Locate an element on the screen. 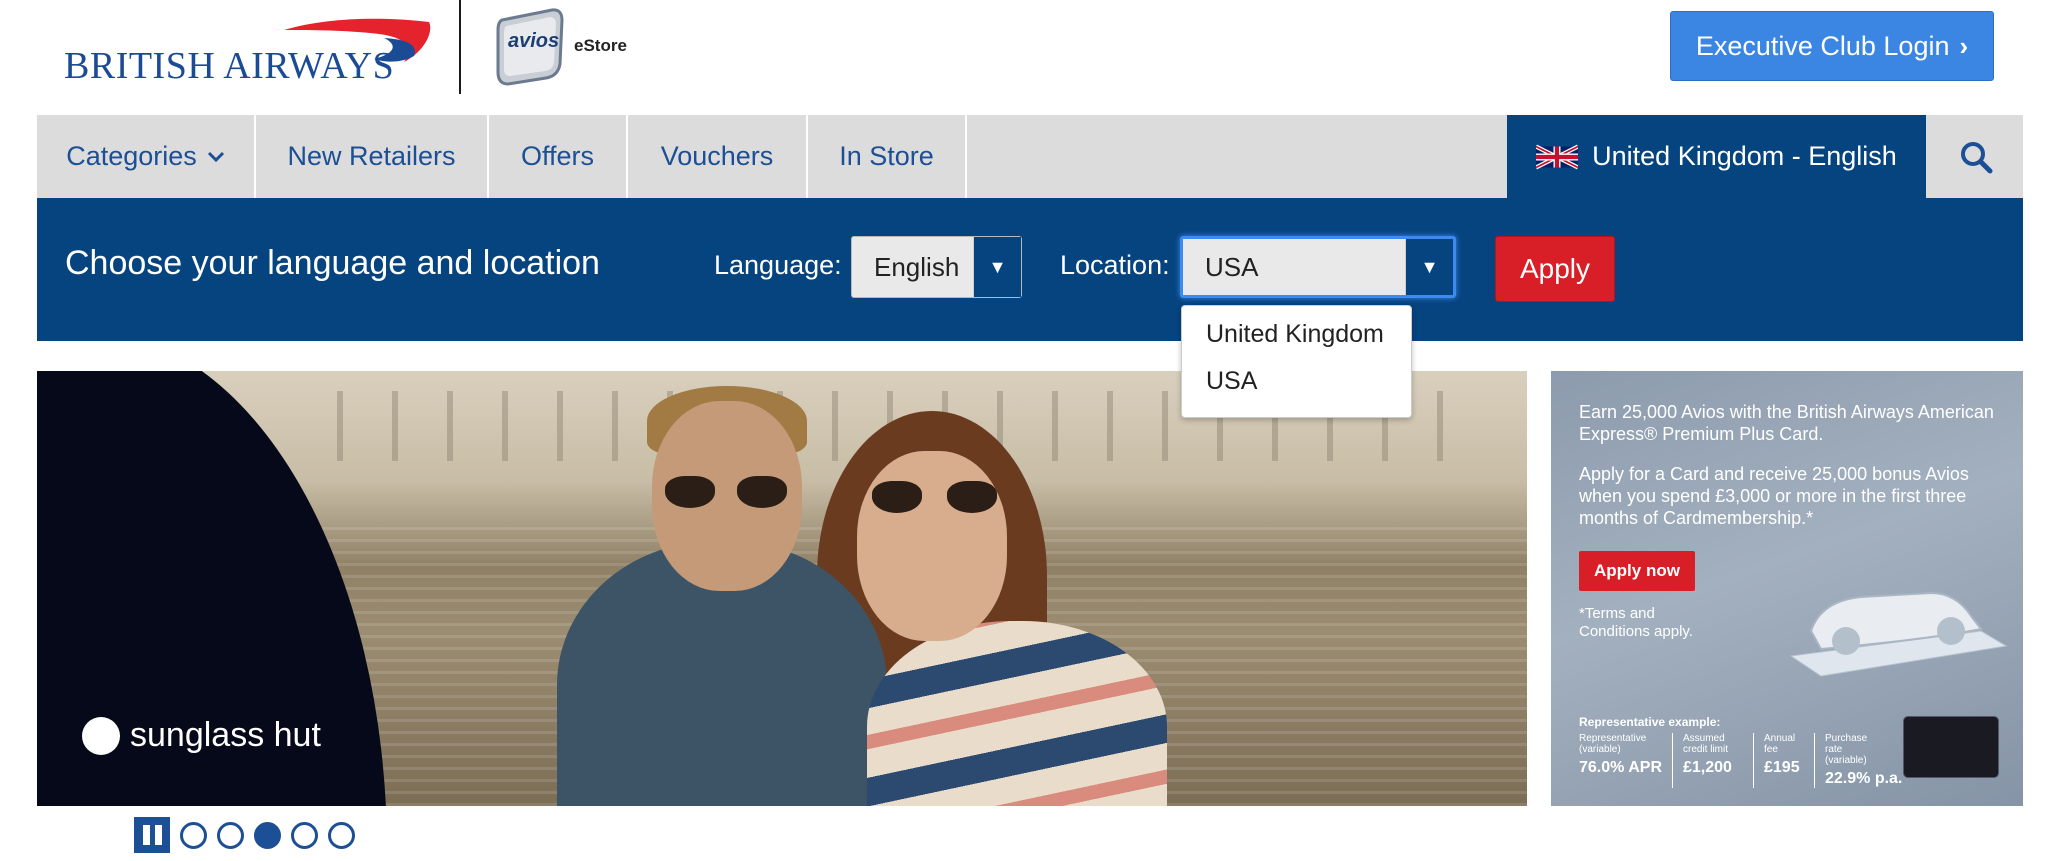  ad-terms: *Terms and Conditions apply. is located at coordinates (1636, 622).